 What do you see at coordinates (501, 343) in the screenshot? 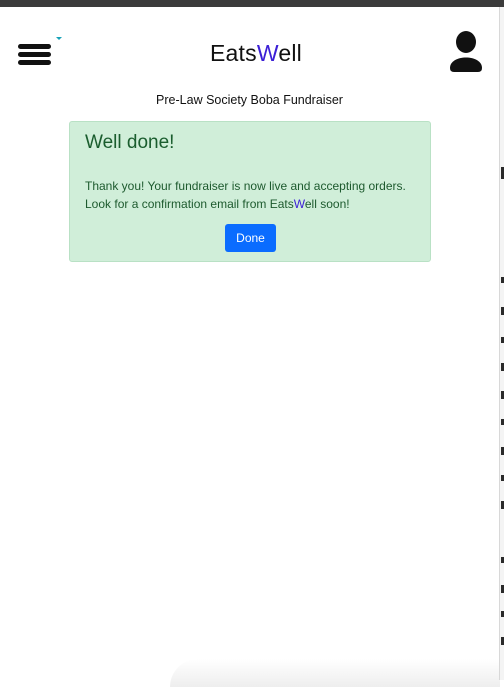
I see `window-right-edge` at bounding box center [501, 343].